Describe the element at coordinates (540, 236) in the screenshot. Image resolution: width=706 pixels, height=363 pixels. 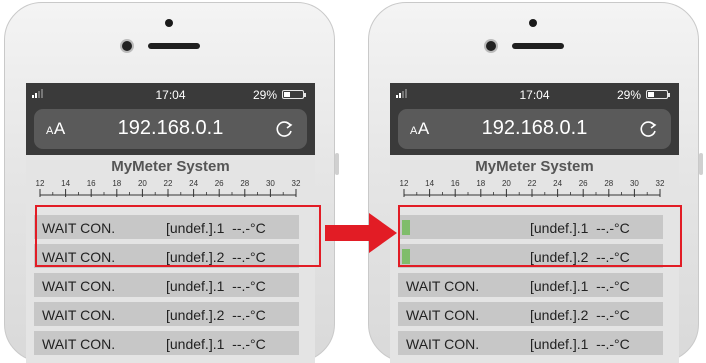
I see `highlight-box-right` at that location.